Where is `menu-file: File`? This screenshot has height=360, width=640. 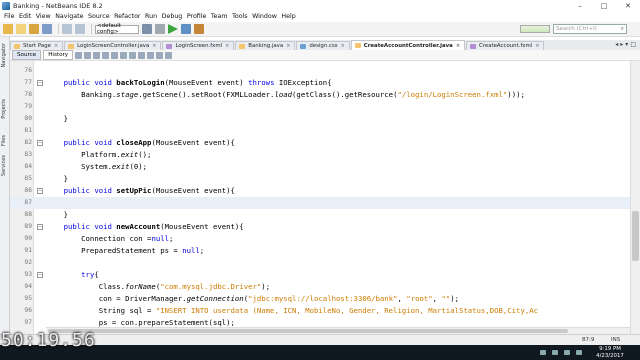
menu-file: File is located at coordinates (9, 16).